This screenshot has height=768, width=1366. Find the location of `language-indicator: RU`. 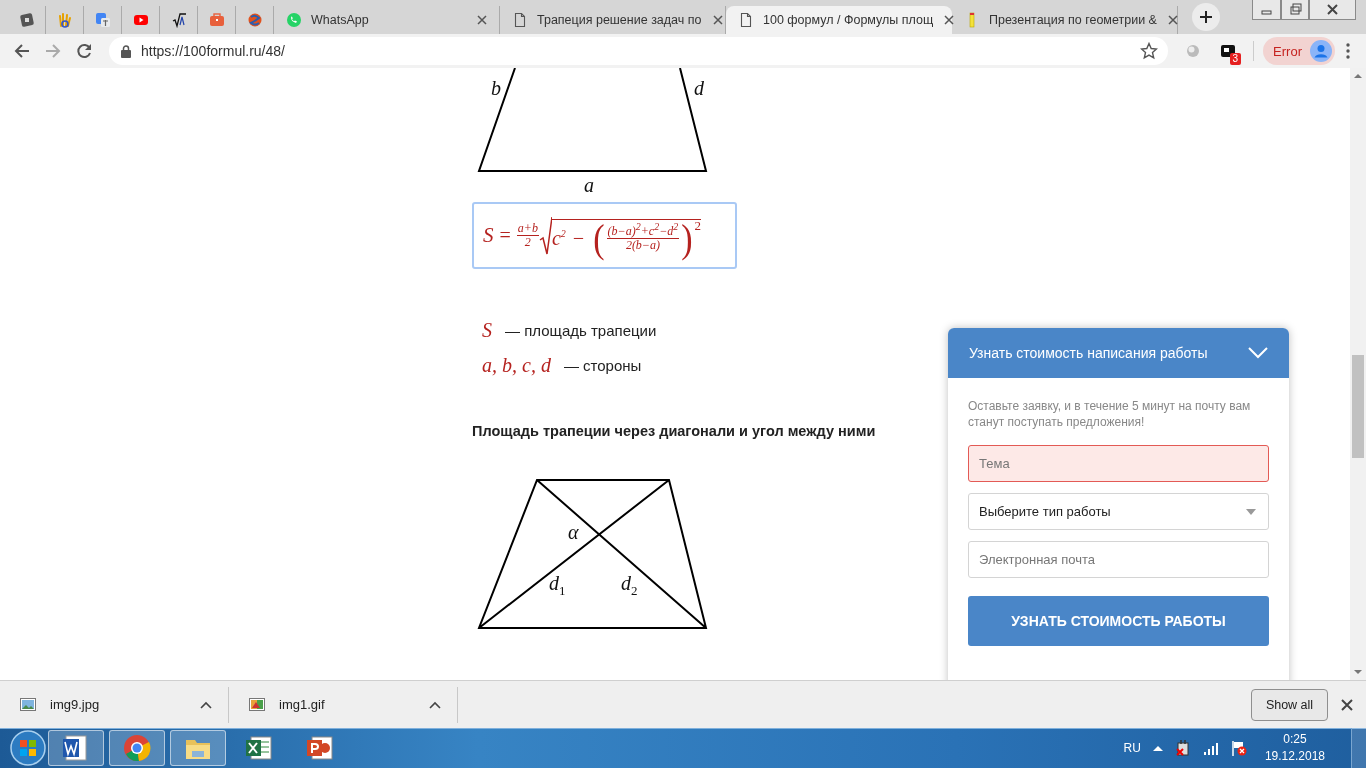

language-indicator: RU is located at coordinates (1132, 748).